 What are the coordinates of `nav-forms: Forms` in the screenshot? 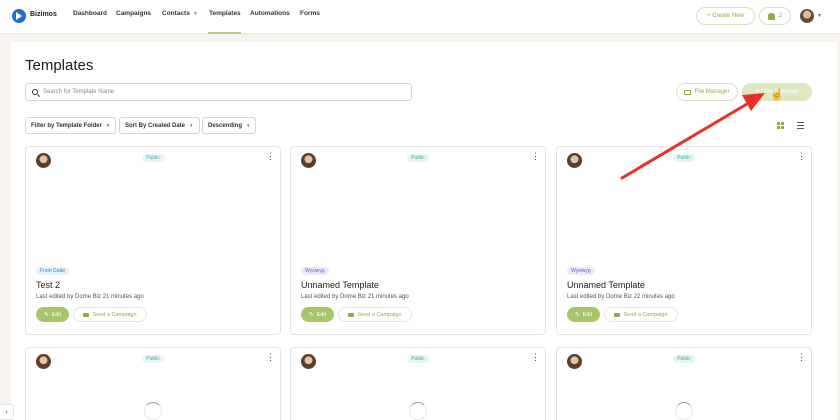 It's located at (310, 13).